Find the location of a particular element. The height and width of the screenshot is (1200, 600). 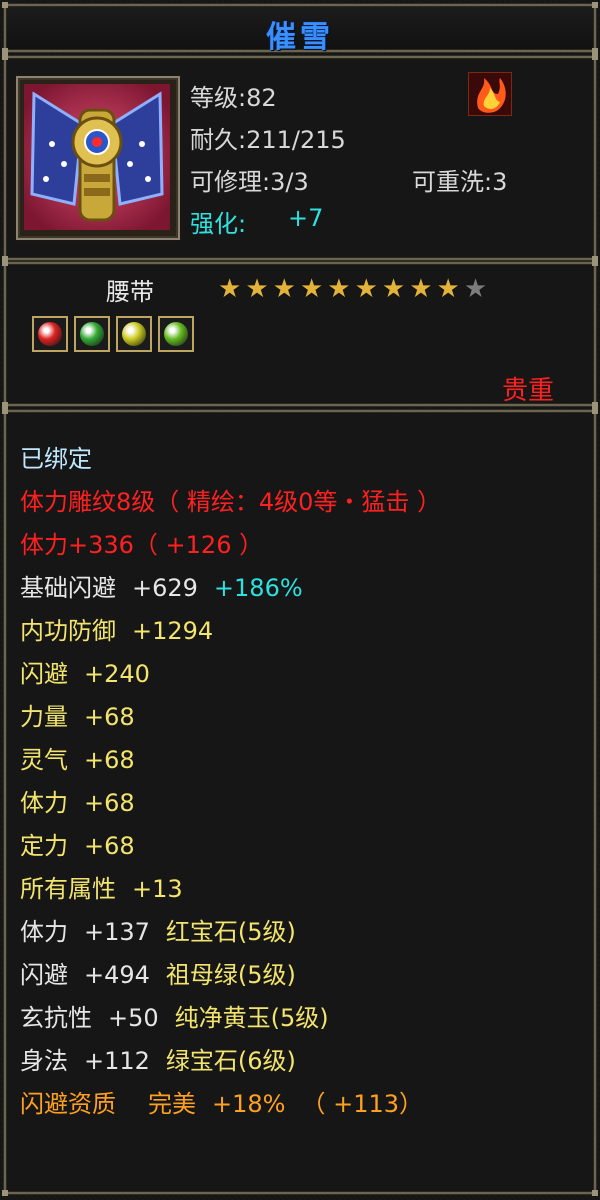

gem-name: 绿宝石 is located at coordinates (201, 1061).